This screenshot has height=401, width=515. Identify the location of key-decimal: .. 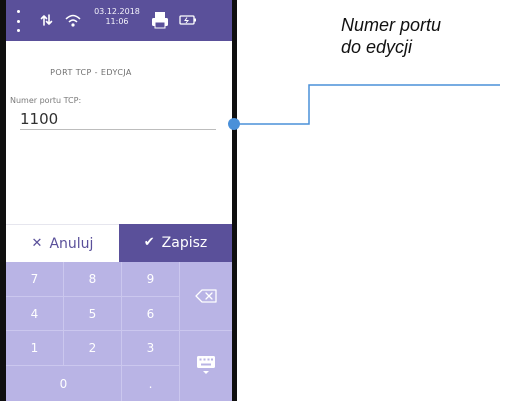
(151, 383).